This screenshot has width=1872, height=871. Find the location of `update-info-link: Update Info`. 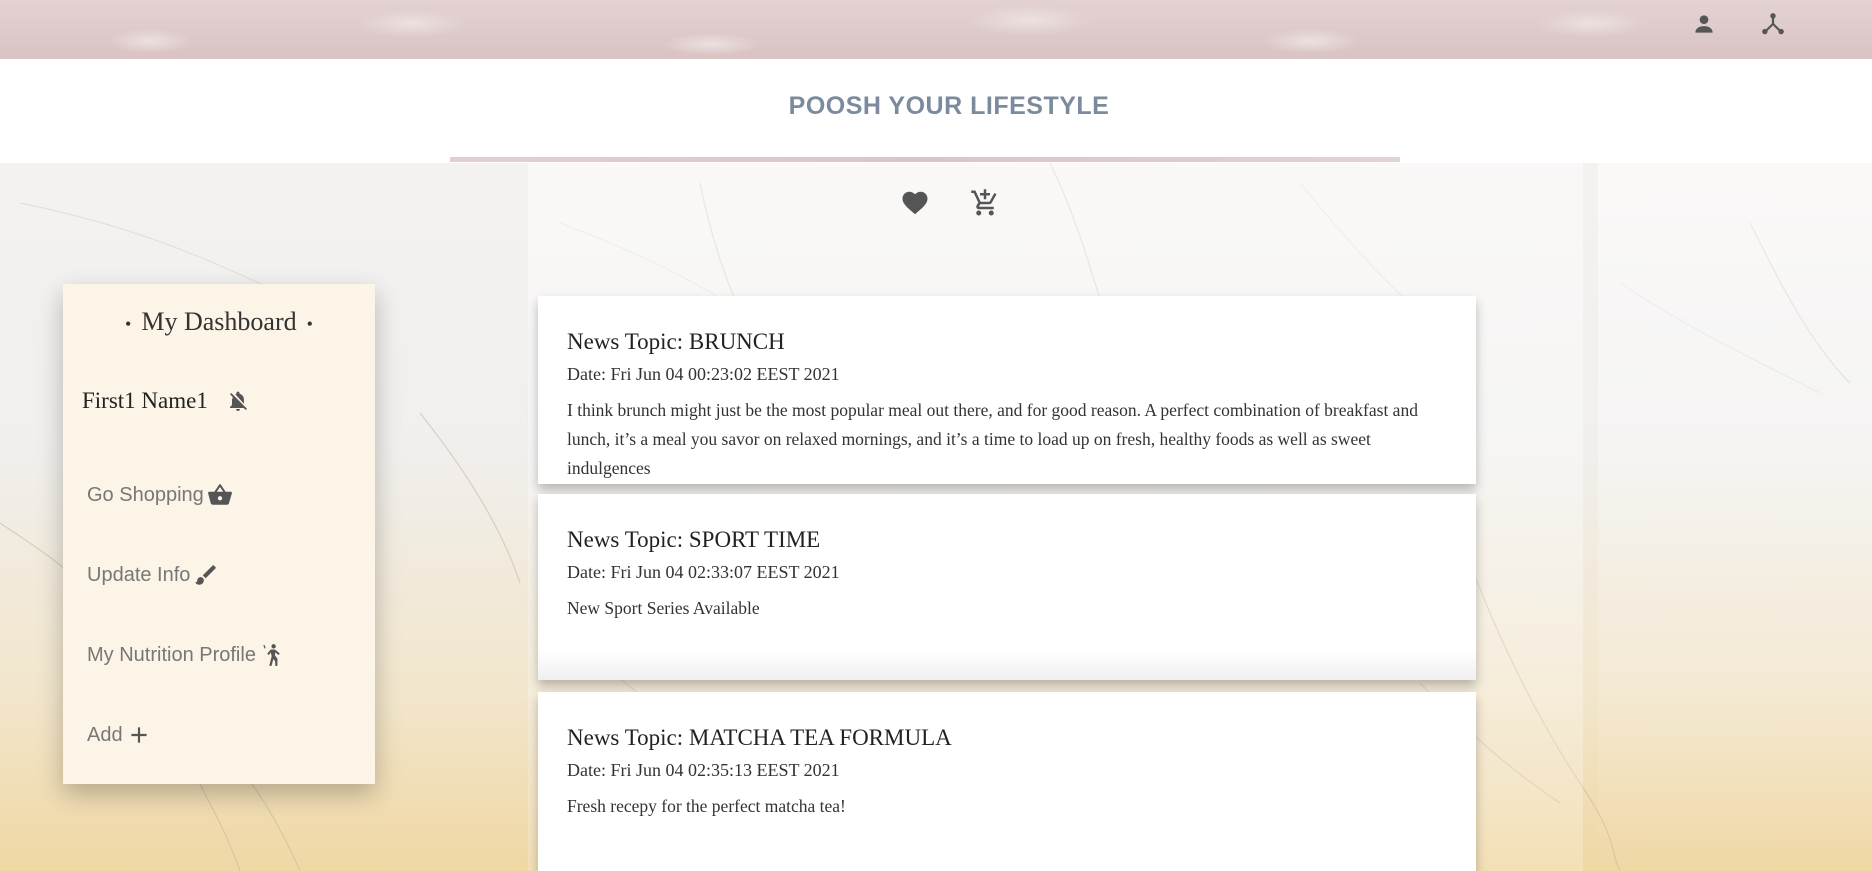

update-info-link: Update Info is located at coordinates (153, 575).